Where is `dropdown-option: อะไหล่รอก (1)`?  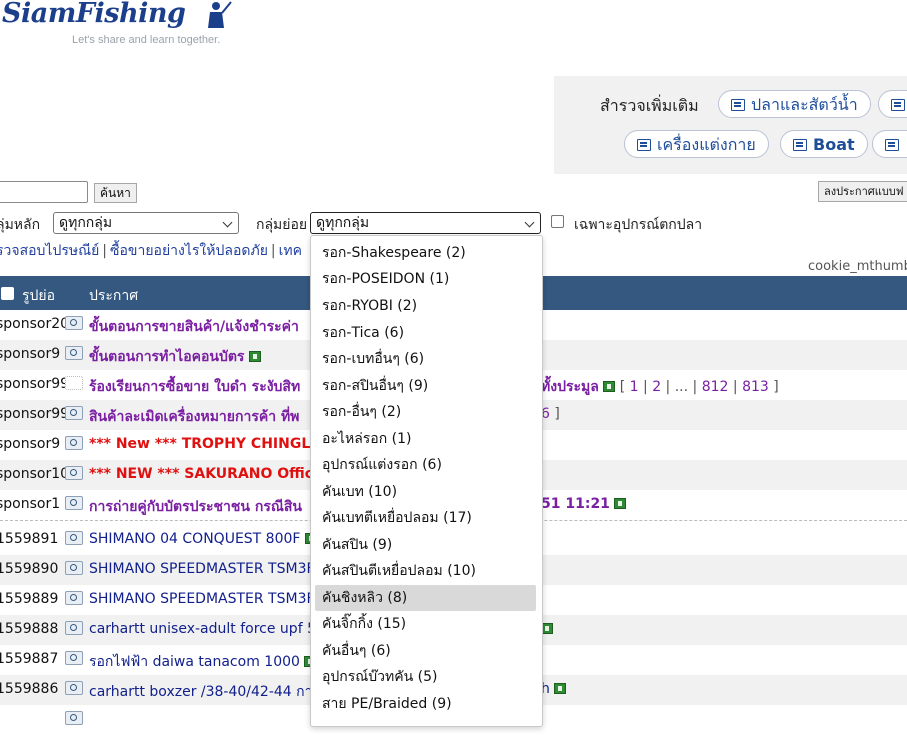
dropdown-option: อะไหล่รอก (1) is located at coordinates (425, 439).